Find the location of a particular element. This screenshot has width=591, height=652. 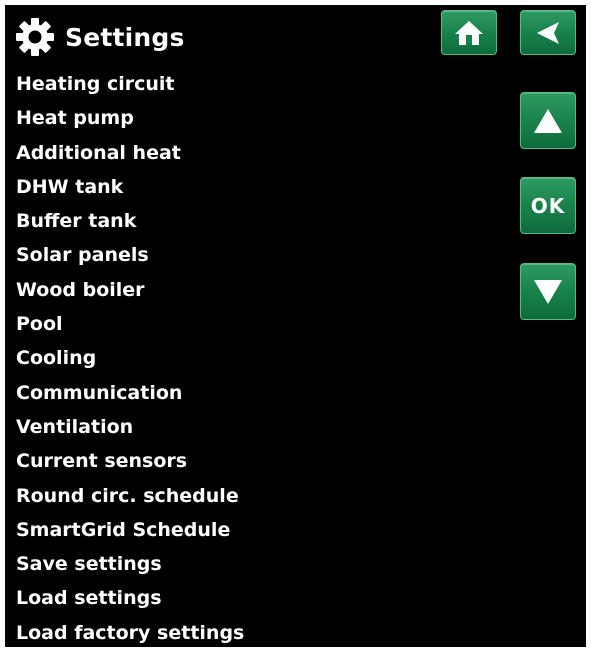

menu-item: Solar panels is located at coordinates (130, 255).